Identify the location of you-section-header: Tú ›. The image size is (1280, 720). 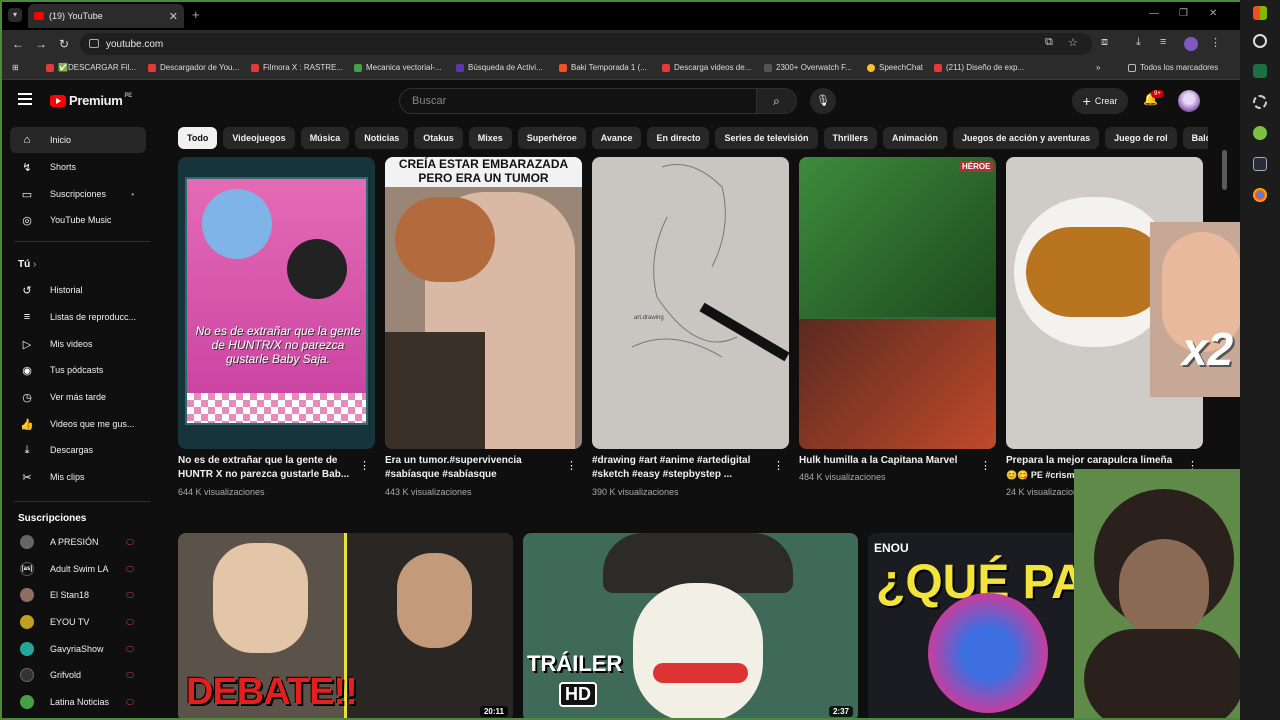
(27, 264).